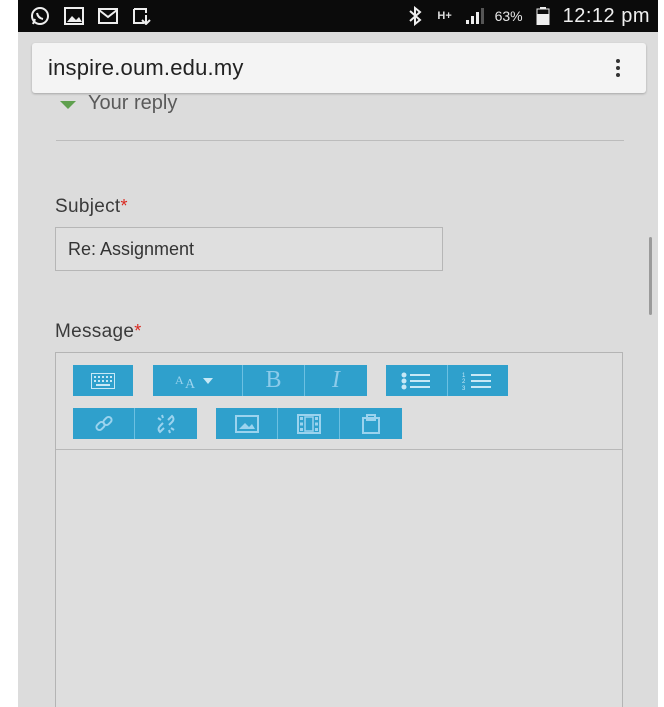 The width and height of the screenshot is (664, 707). What do you see at coordinates (338, 16) in the screenshot?
I see `status-bar: H+ 63% 12:12 pm` at bounding box center [338, 16].